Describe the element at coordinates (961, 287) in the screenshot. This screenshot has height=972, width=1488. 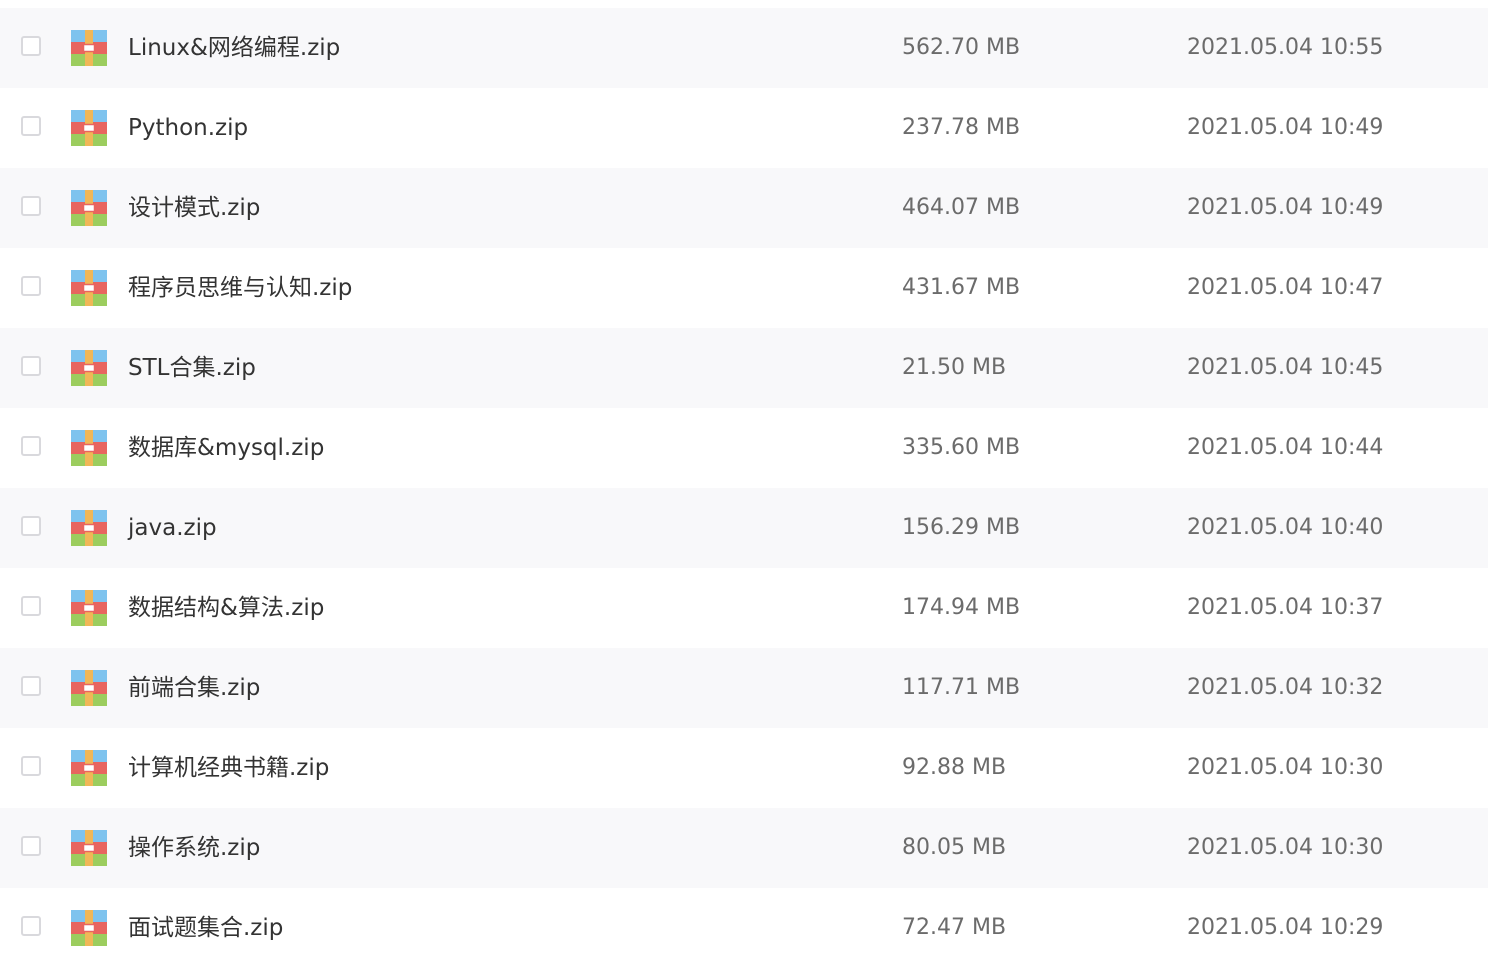
I see `file-size: 431.67 MB` at that location.